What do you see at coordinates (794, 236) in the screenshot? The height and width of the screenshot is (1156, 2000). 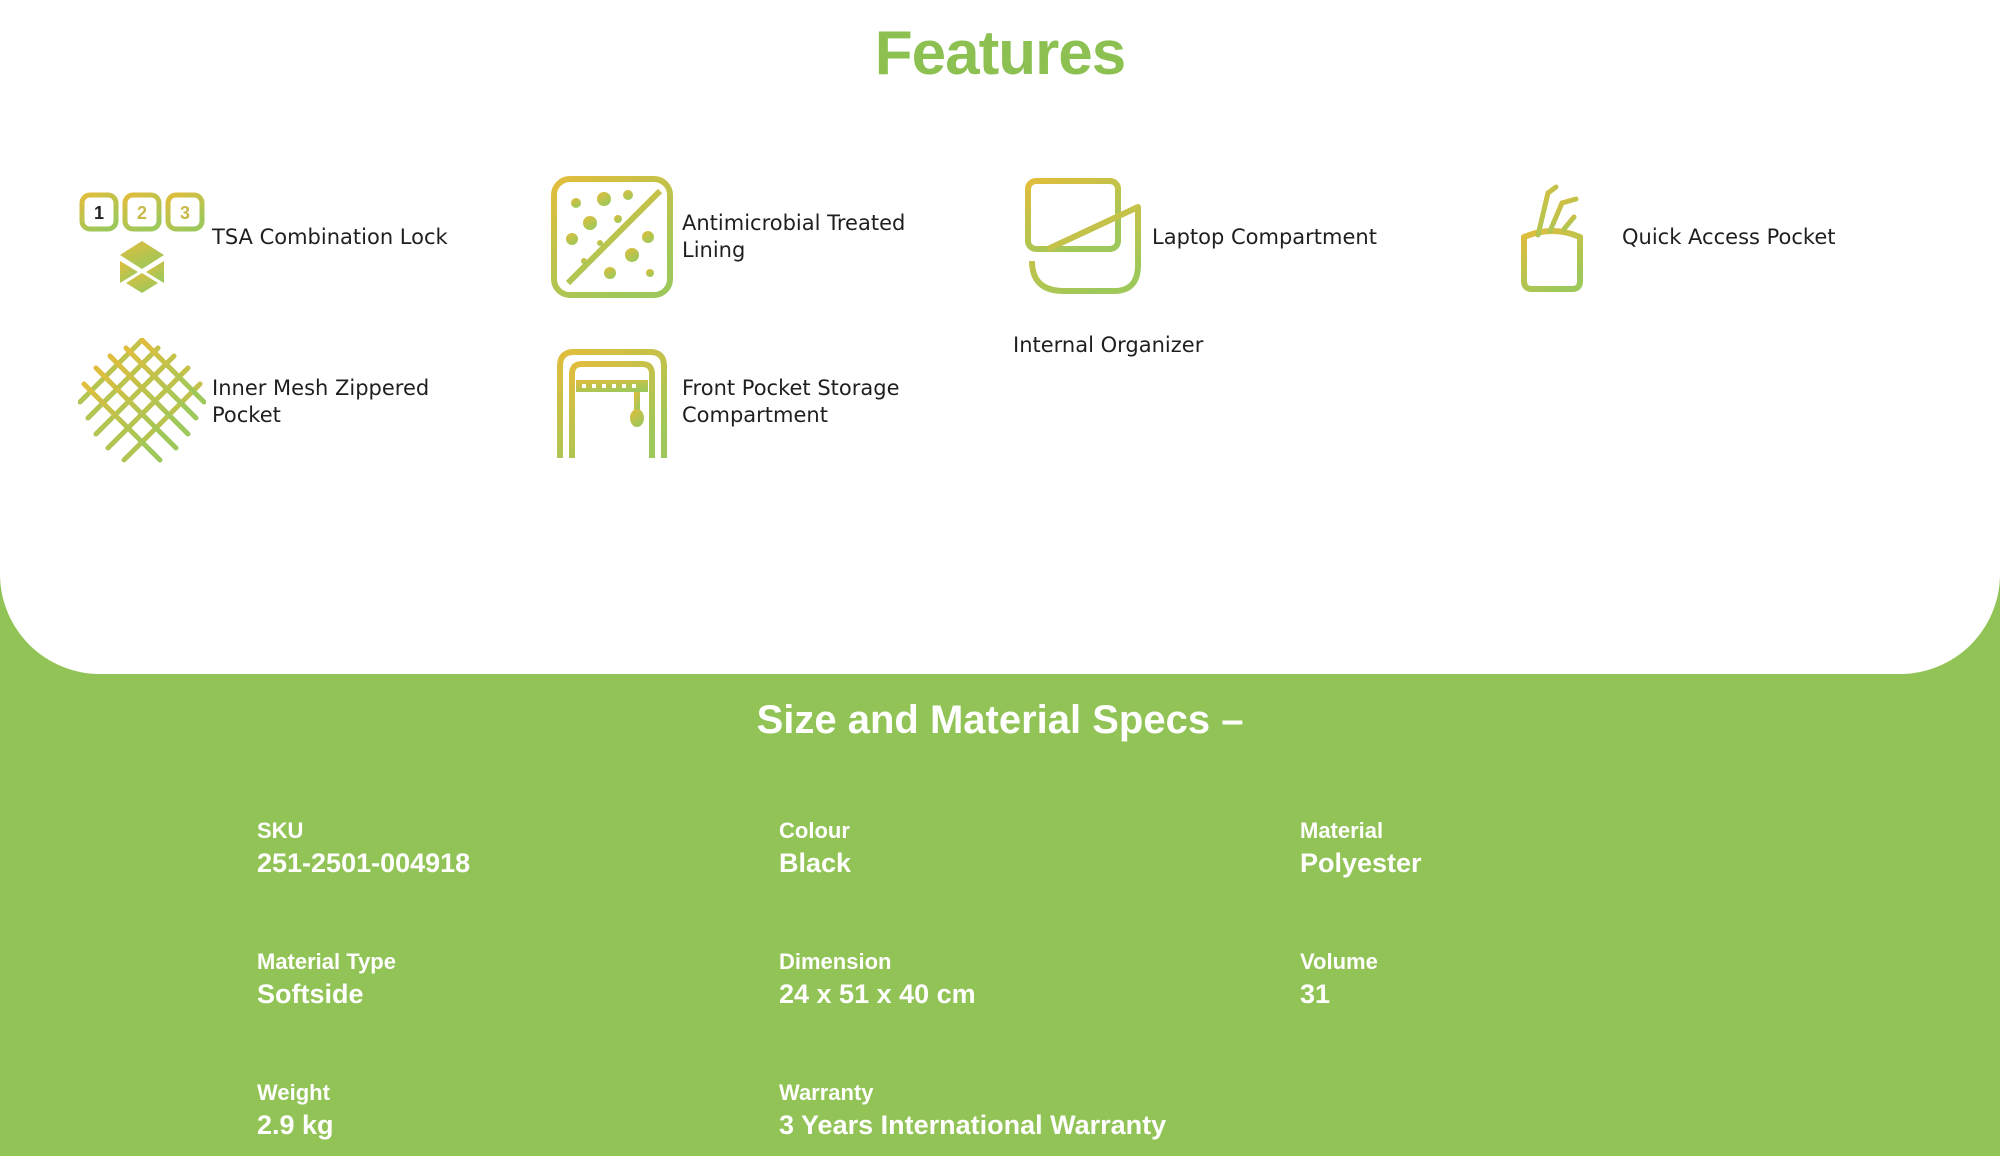 I see `feature-label: Antimicrobial Treated Lining` at bounding box center [794, 236].